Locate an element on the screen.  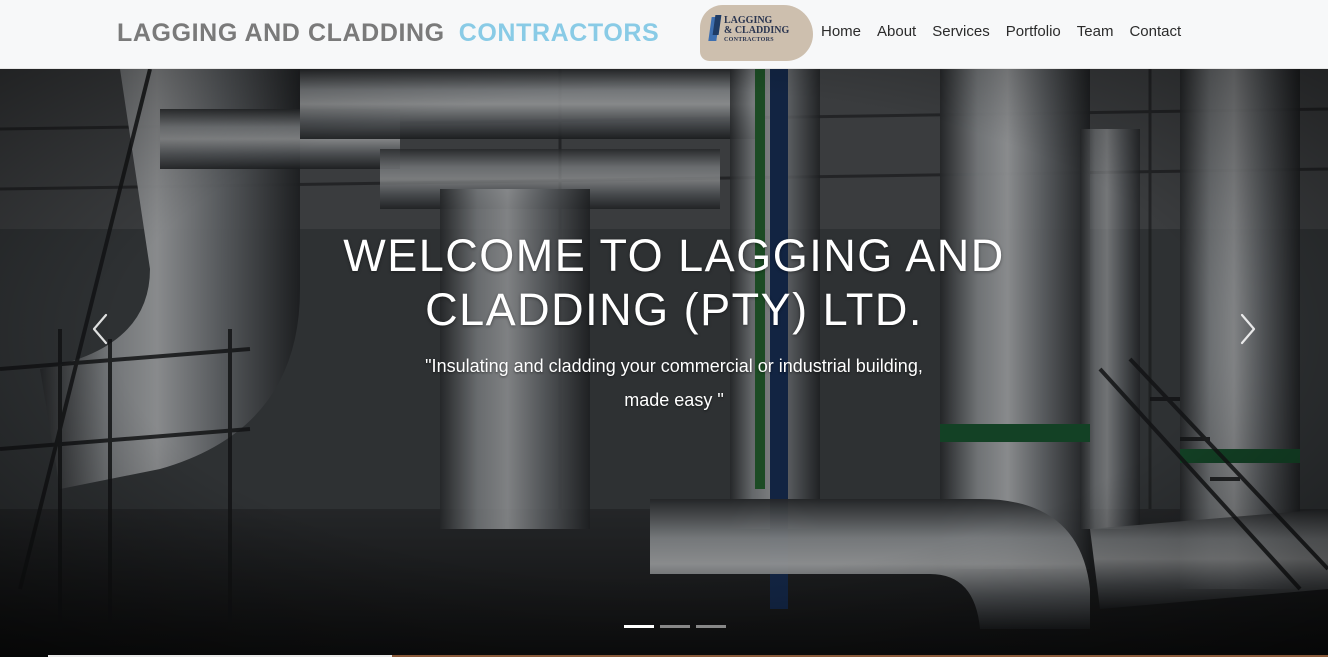
brand-name: LAGGING AND CLADDING CONTRACTORS is located at coordinates (388, 33).